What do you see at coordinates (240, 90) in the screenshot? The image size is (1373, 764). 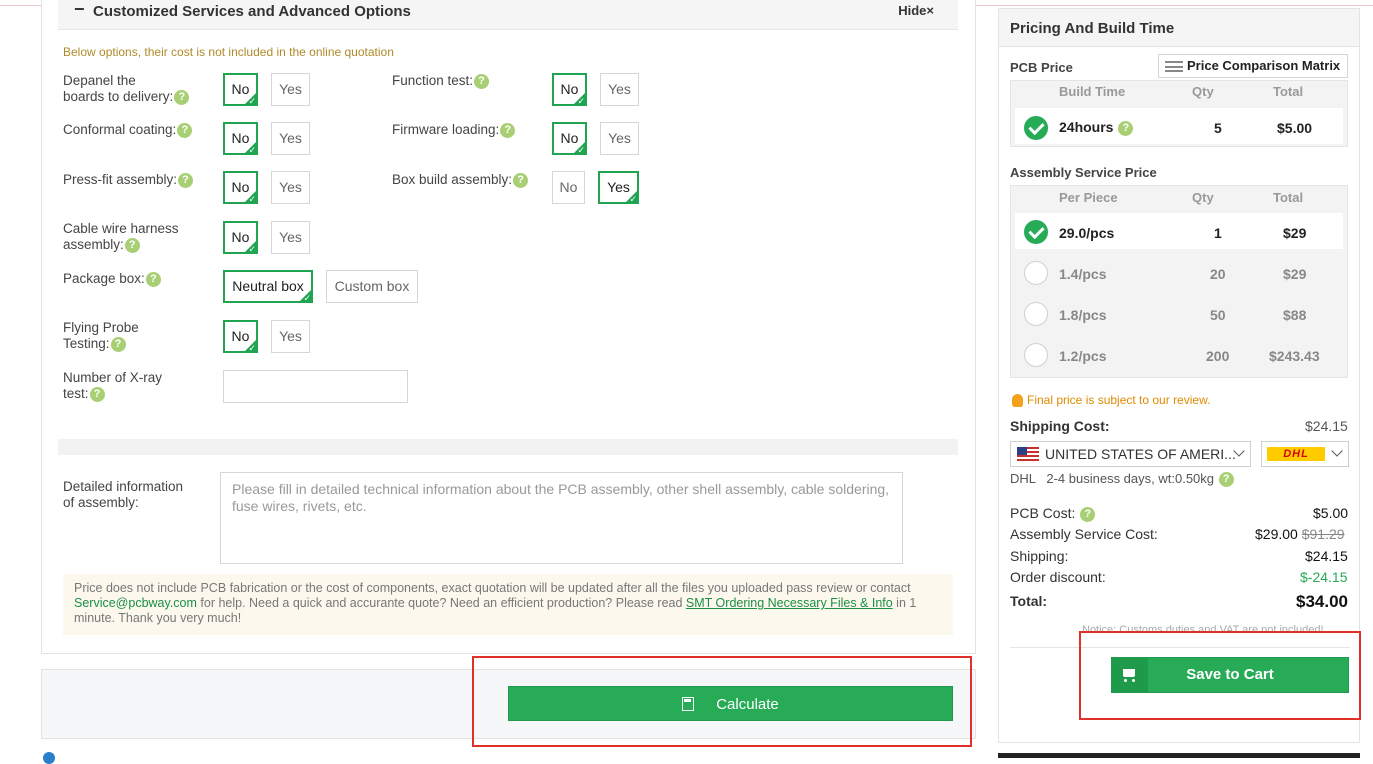 I see `depanel-no-option: No` at bounding box center [240, 90].